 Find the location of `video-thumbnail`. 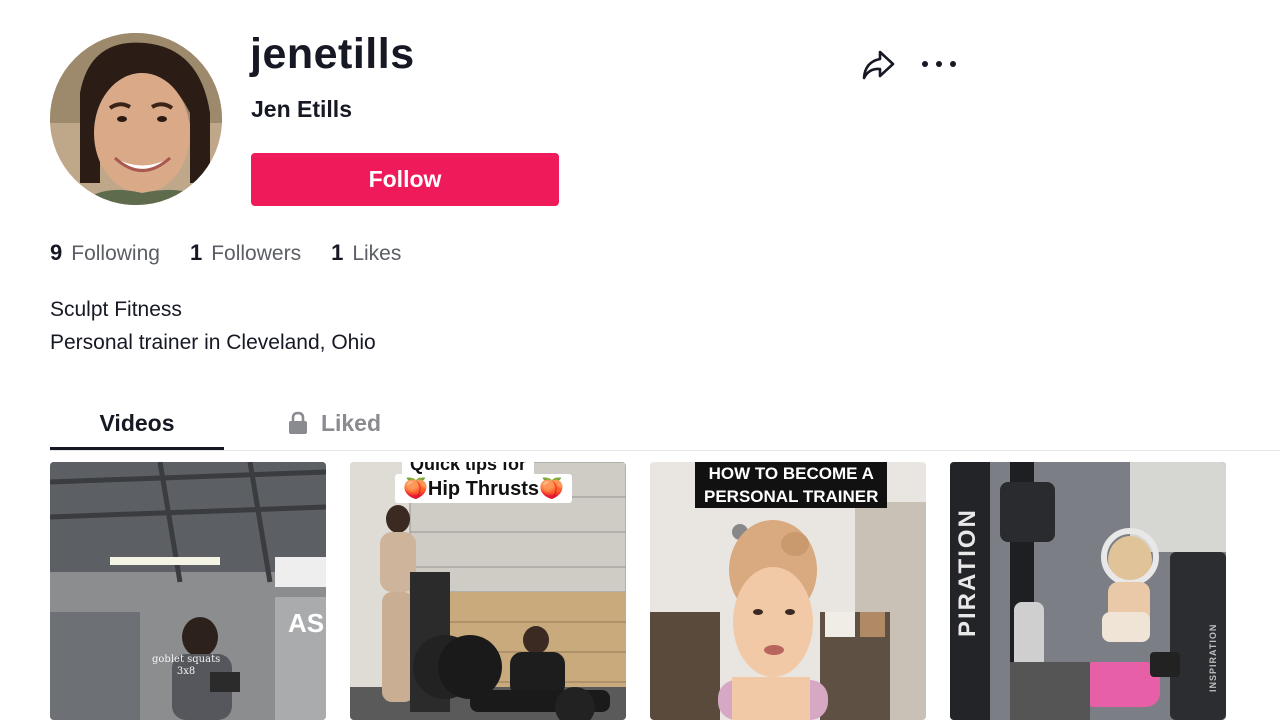

video-thumbnail is located at coordinates (1088, 591).